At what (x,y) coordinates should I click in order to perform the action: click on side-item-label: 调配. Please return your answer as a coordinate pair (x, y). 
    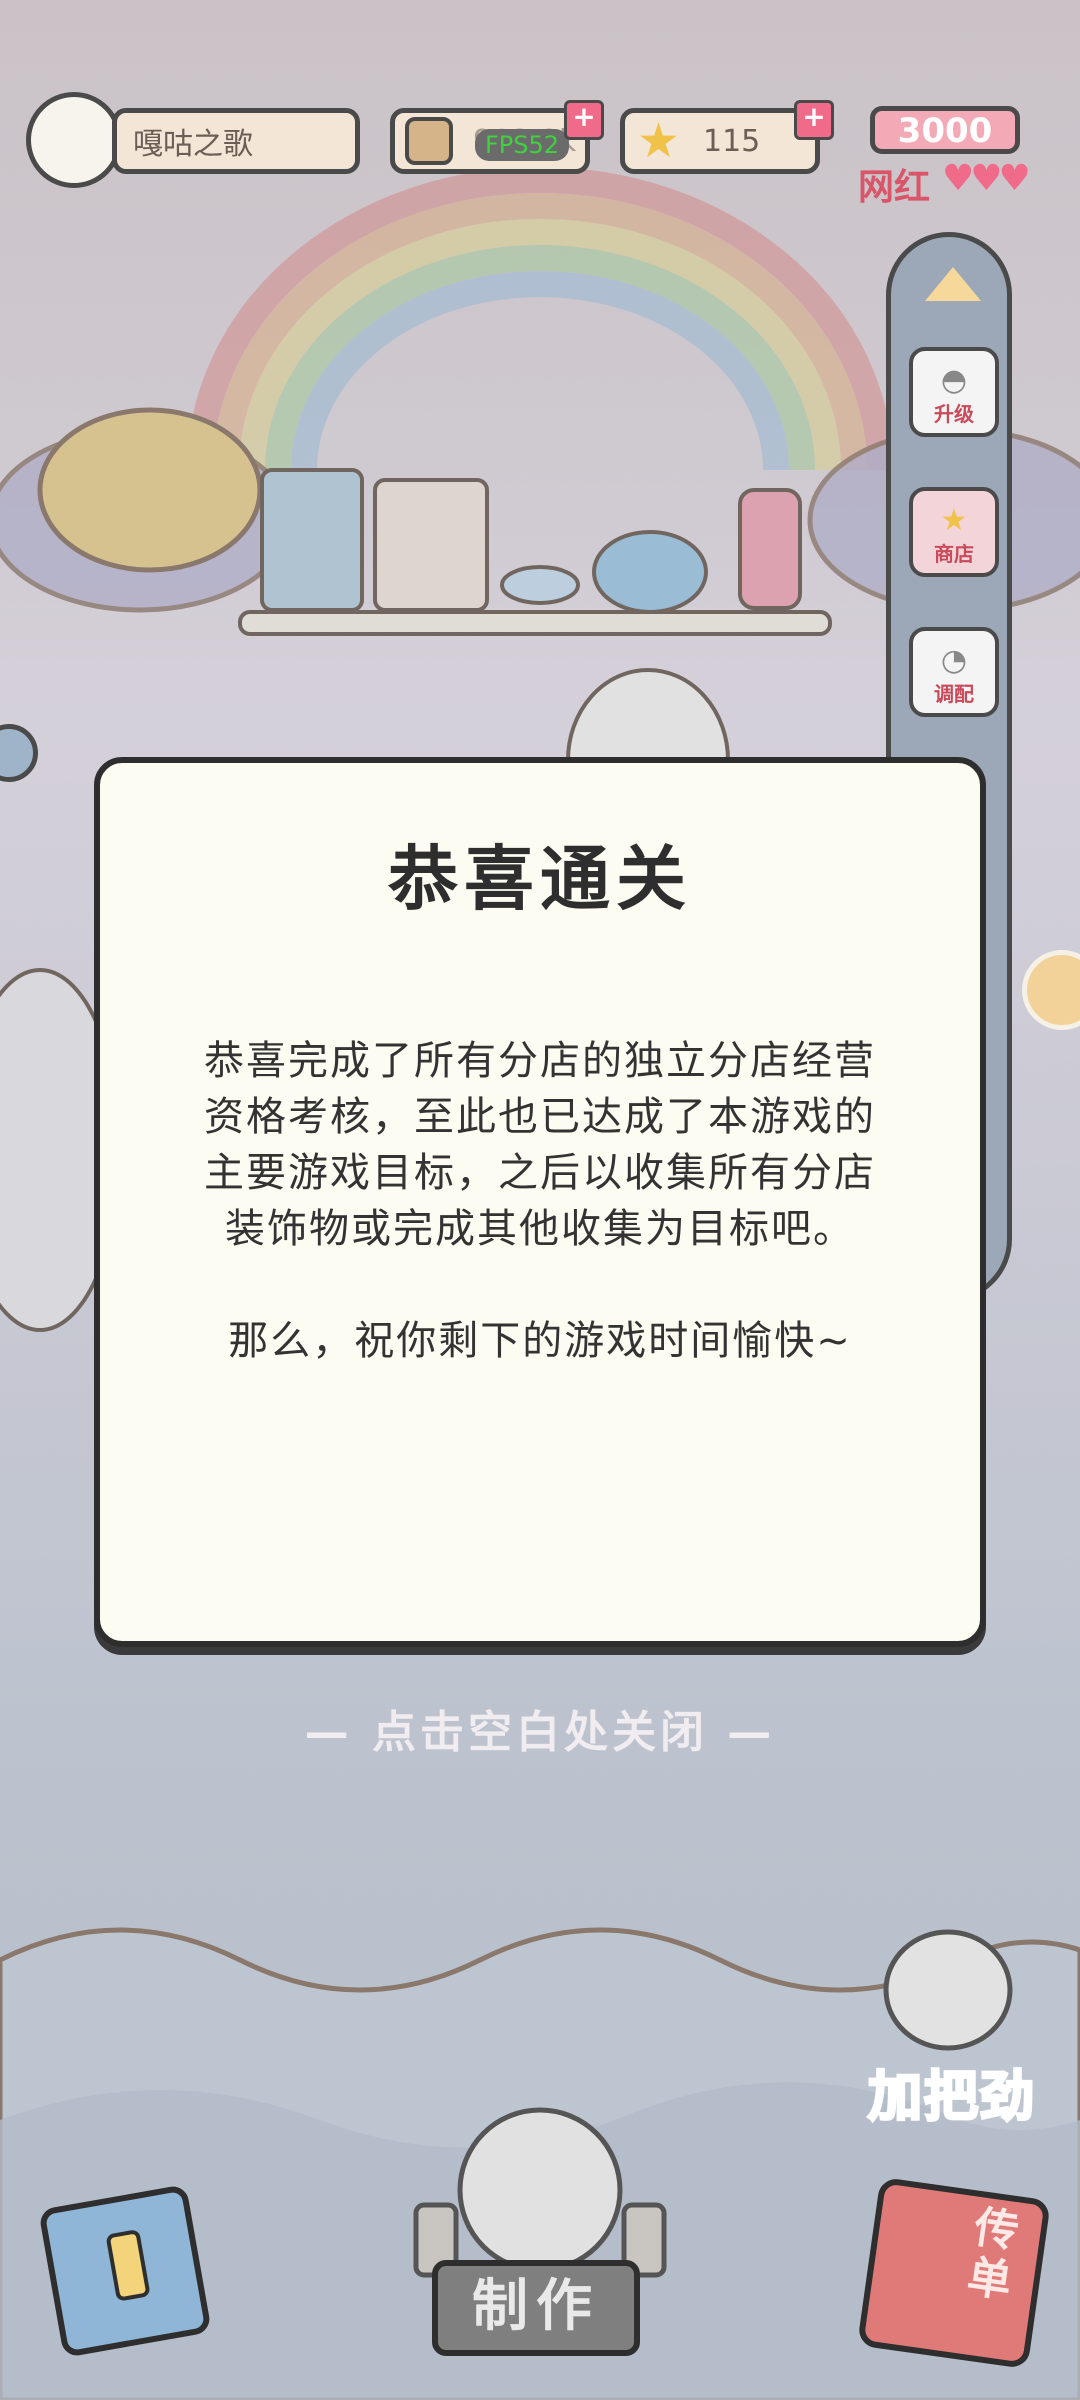
    Looking at the image, I should click on (954, 694).